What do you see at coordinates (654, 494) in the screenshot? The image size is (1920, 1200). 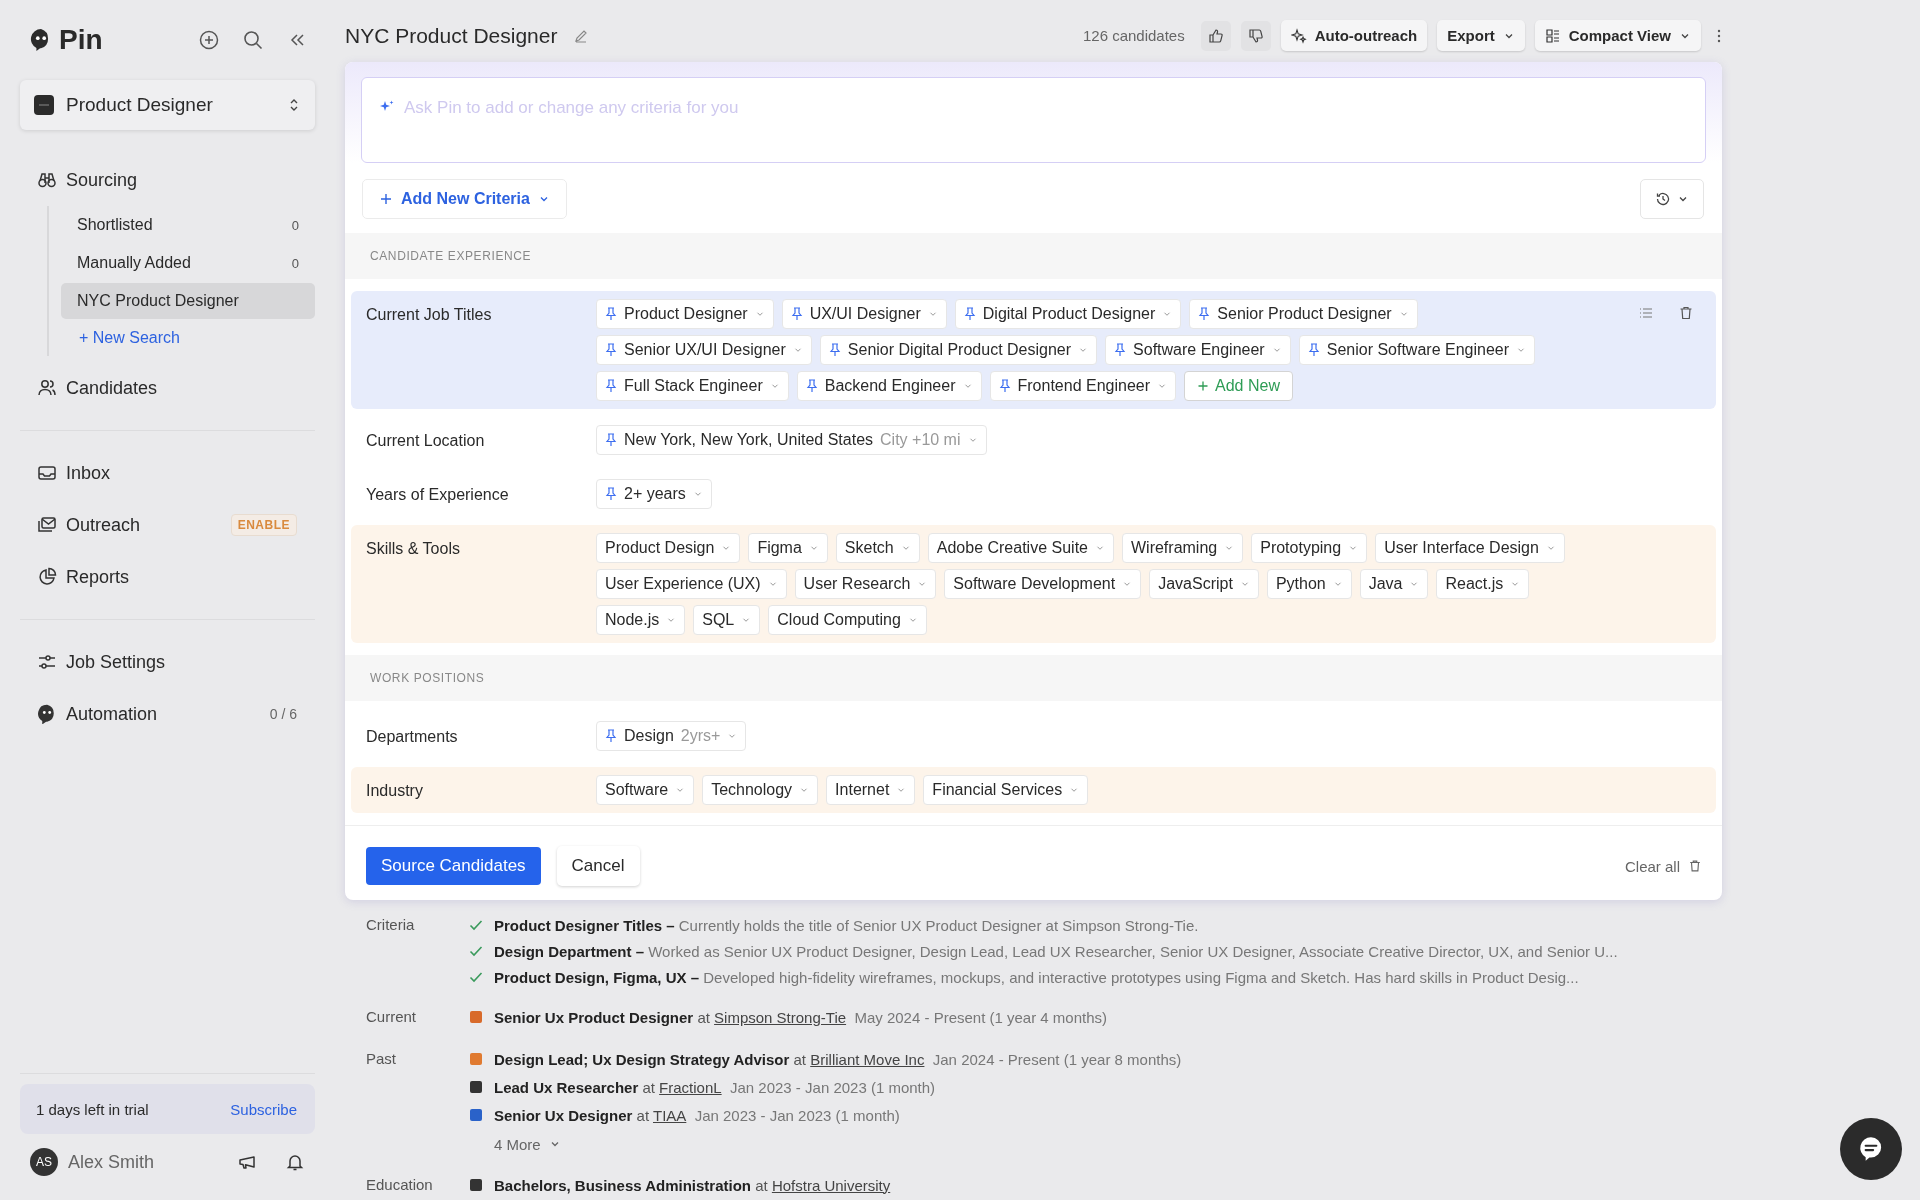 I see `criteria-chip: 2+ years` at bounding box center [654, 494].